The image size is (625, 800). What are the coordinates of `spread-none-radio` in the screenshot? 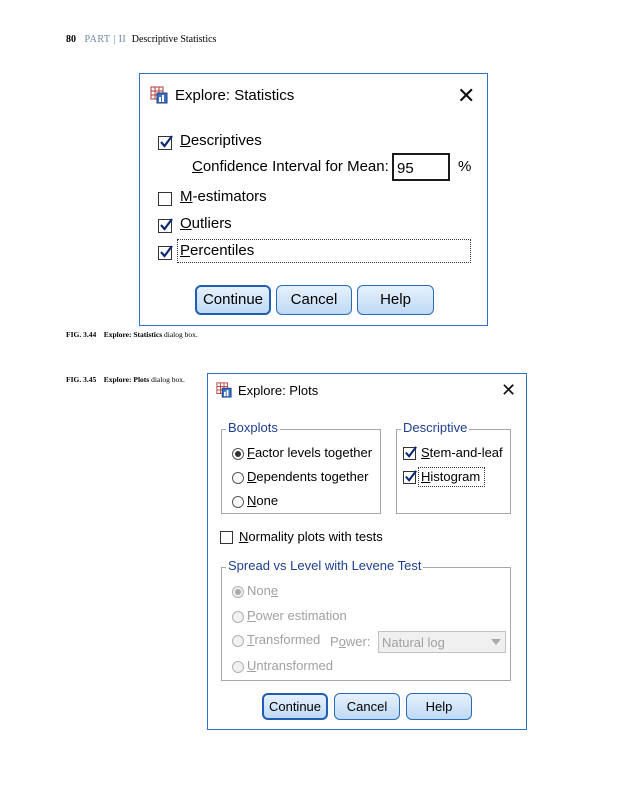 It's located at (238, 592).